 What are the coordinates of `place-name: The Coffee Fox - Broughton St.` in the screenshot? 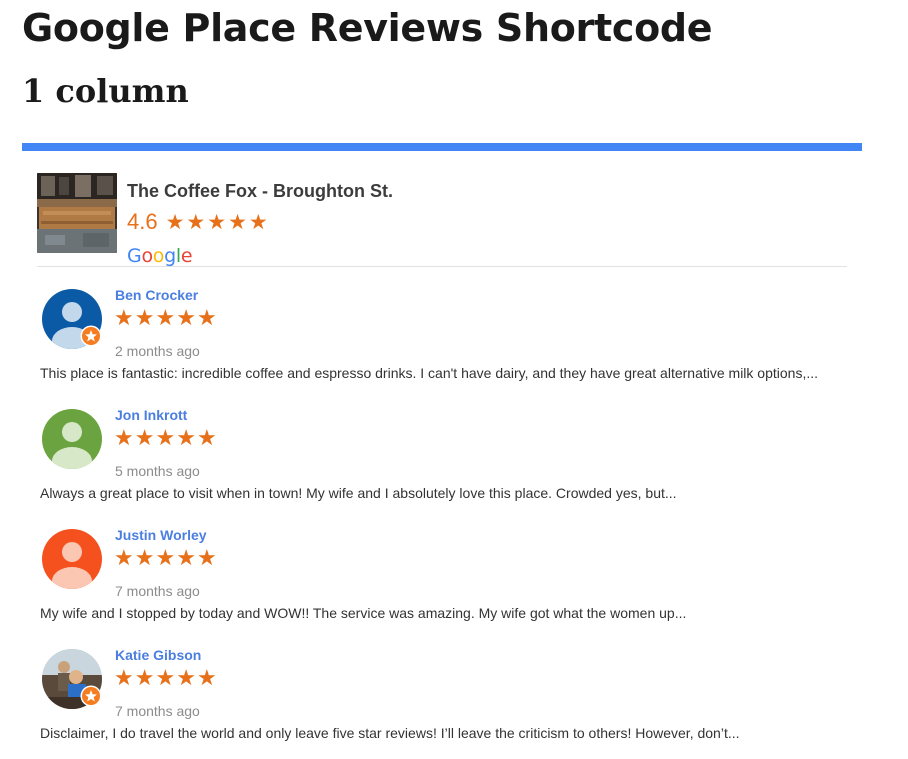 It's located at (260, 191).